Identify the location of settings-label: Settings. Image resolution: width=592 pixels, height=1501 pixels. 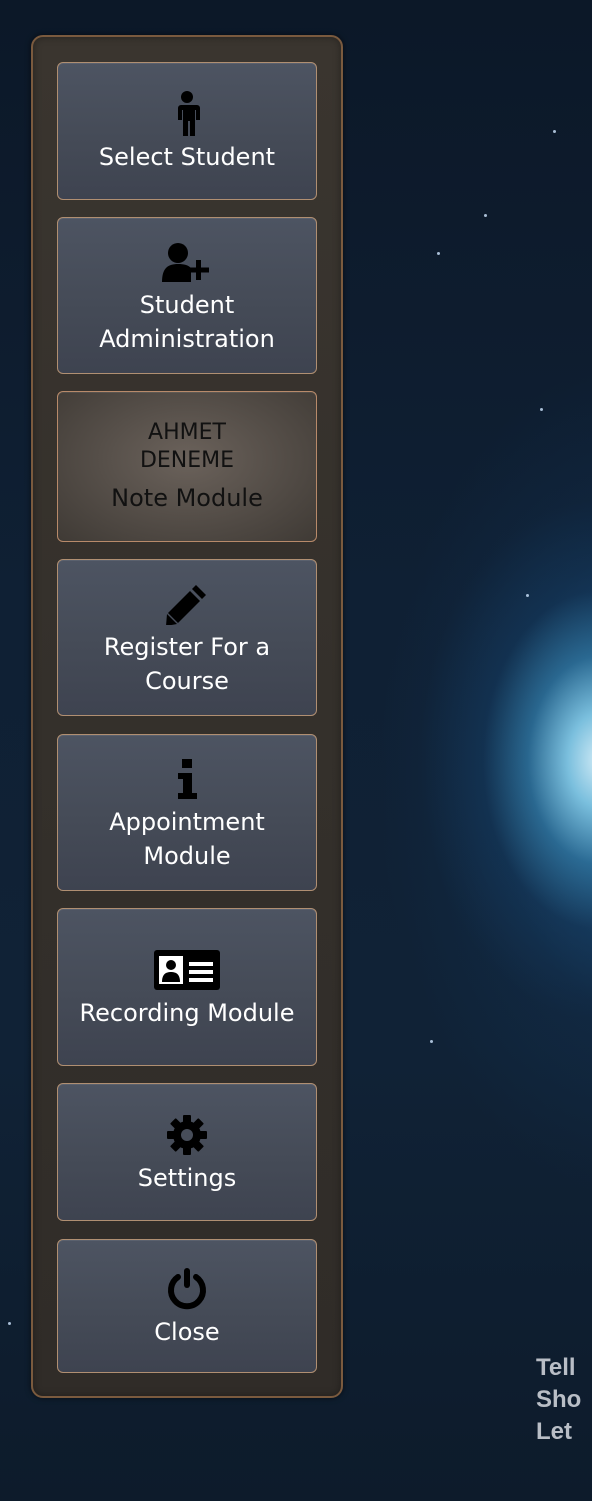
(187, 1178).